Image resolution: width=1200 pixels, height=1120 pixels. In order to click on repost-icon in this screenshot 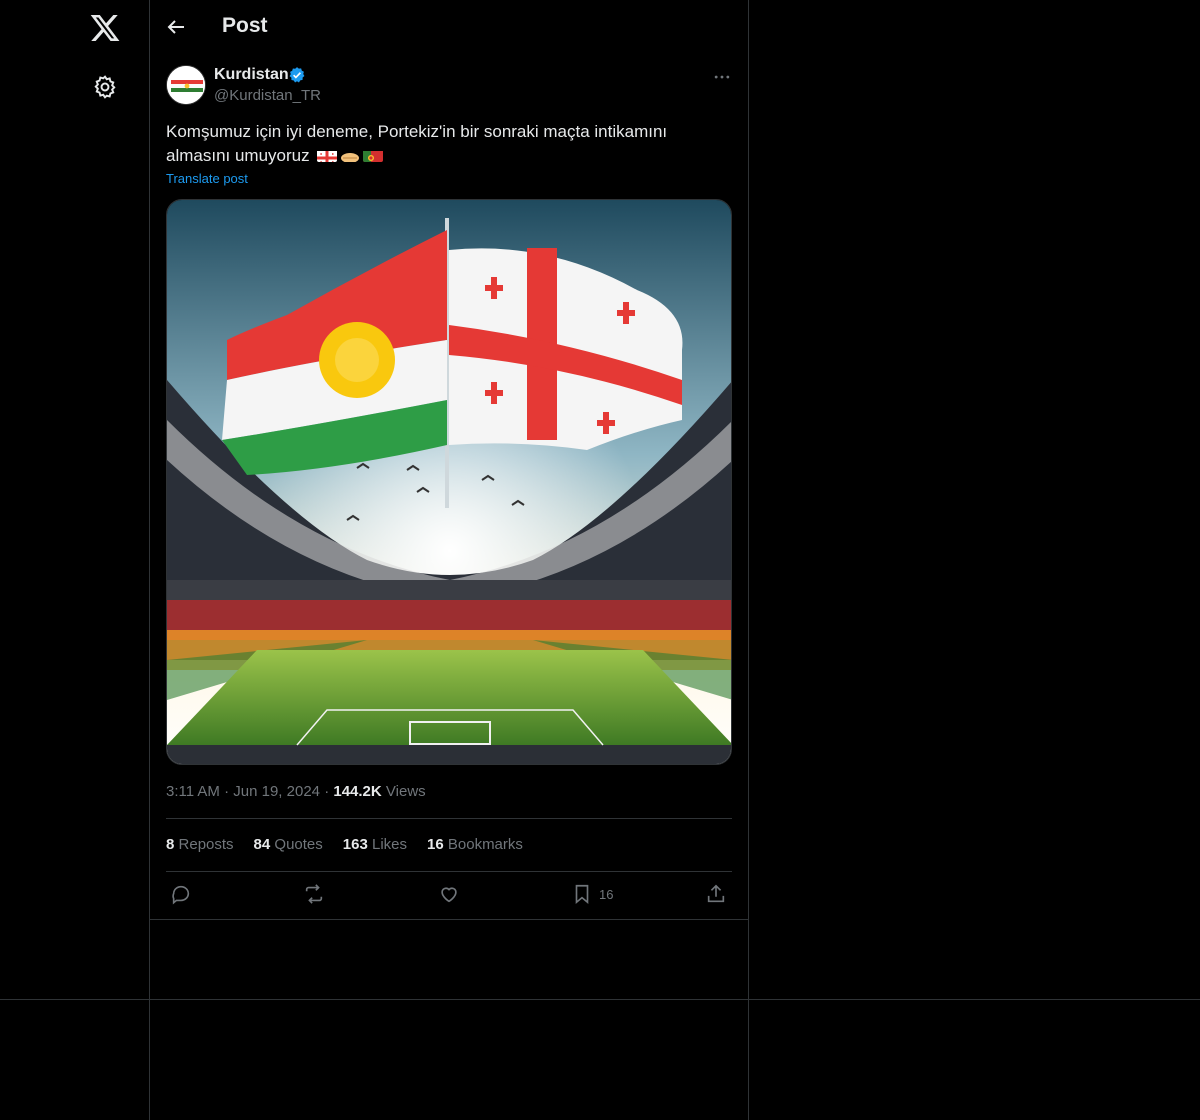, I will do `click(314, 894)`.